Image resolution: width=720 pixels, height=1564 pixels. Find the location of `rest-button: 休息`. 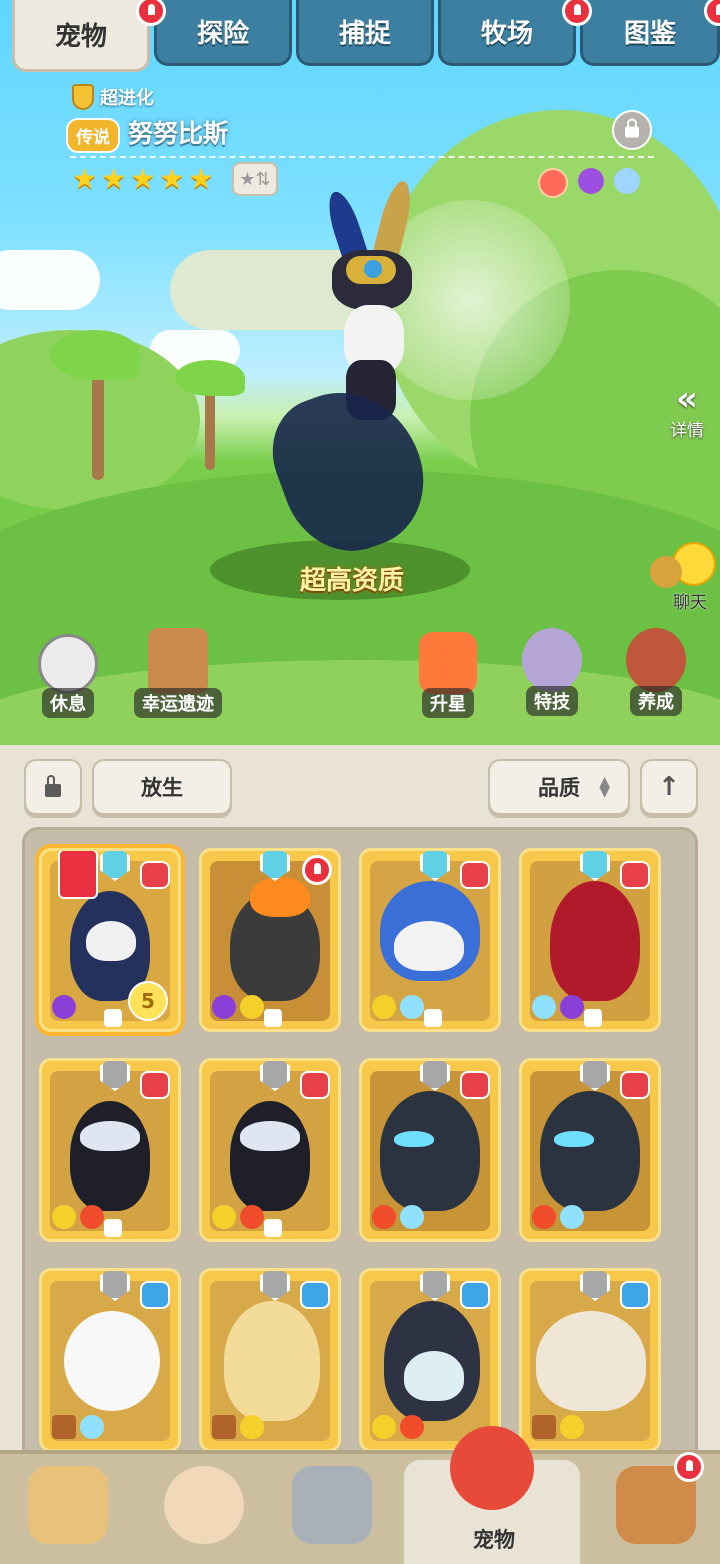

rest-button: 休息 is located at coordinates (68, 676).